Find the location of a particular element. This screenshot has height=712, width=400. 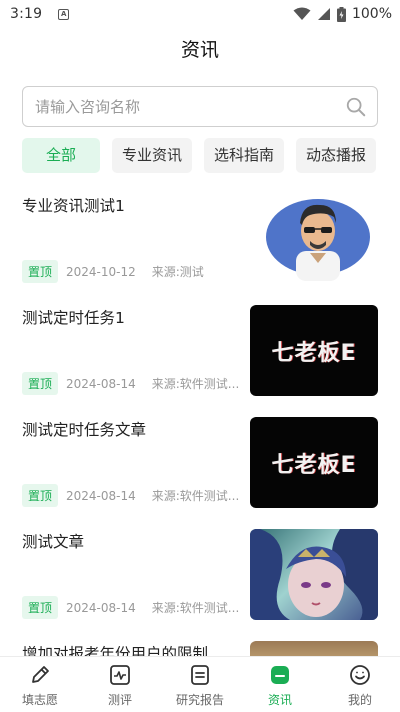

nav-research-report: 研究报告 is located at coordinates (200, 684).